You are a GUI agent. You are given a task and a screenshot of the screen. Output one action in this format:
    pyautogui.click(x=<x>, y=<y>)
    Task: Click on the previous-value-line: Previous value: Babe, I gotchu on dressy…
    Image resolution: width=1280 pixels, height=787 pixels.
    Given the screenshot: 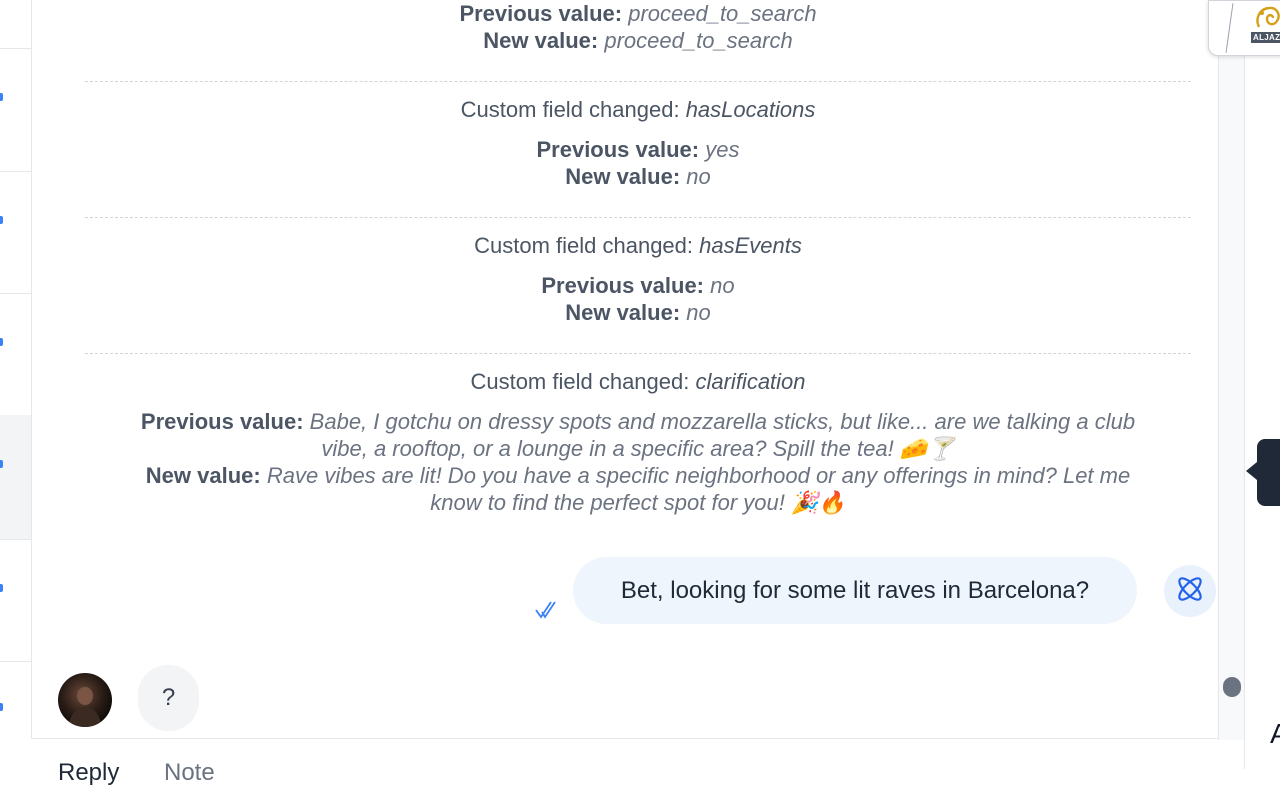 What is the action you would take?
    pyautogui.click(x=638, y=435)
    